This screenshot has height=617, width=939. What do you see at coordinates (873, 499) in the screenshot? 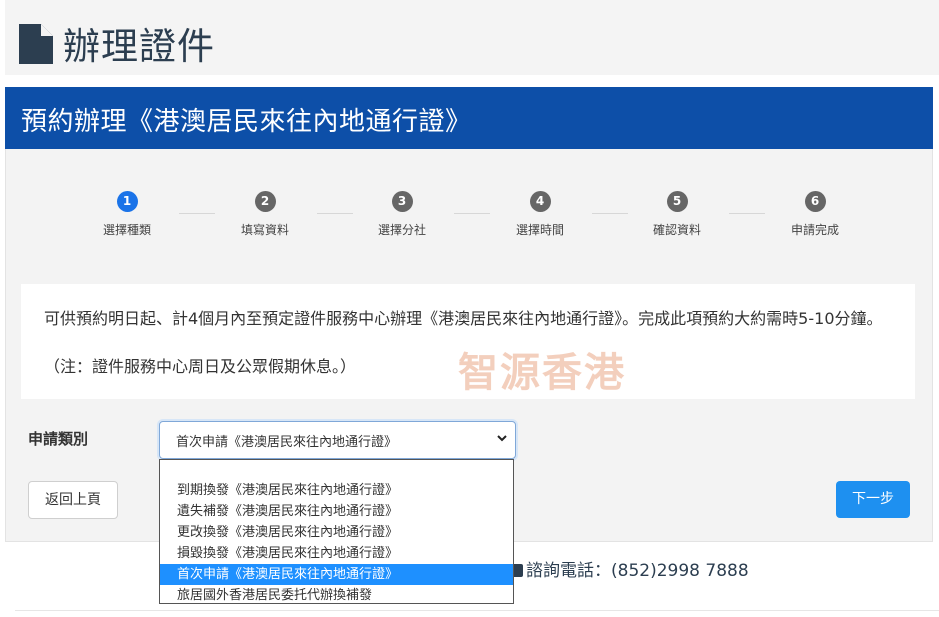
I see `next-button: 下一步` at bounding box center [873, 499].